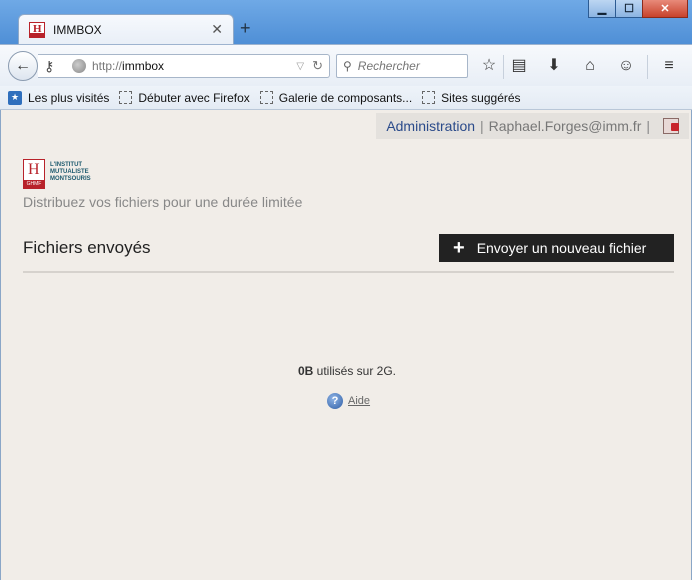 Image resolution: width=692 pixels, height=580 pixels. I want to click on url-text: http://immbox, so click(194, 66).